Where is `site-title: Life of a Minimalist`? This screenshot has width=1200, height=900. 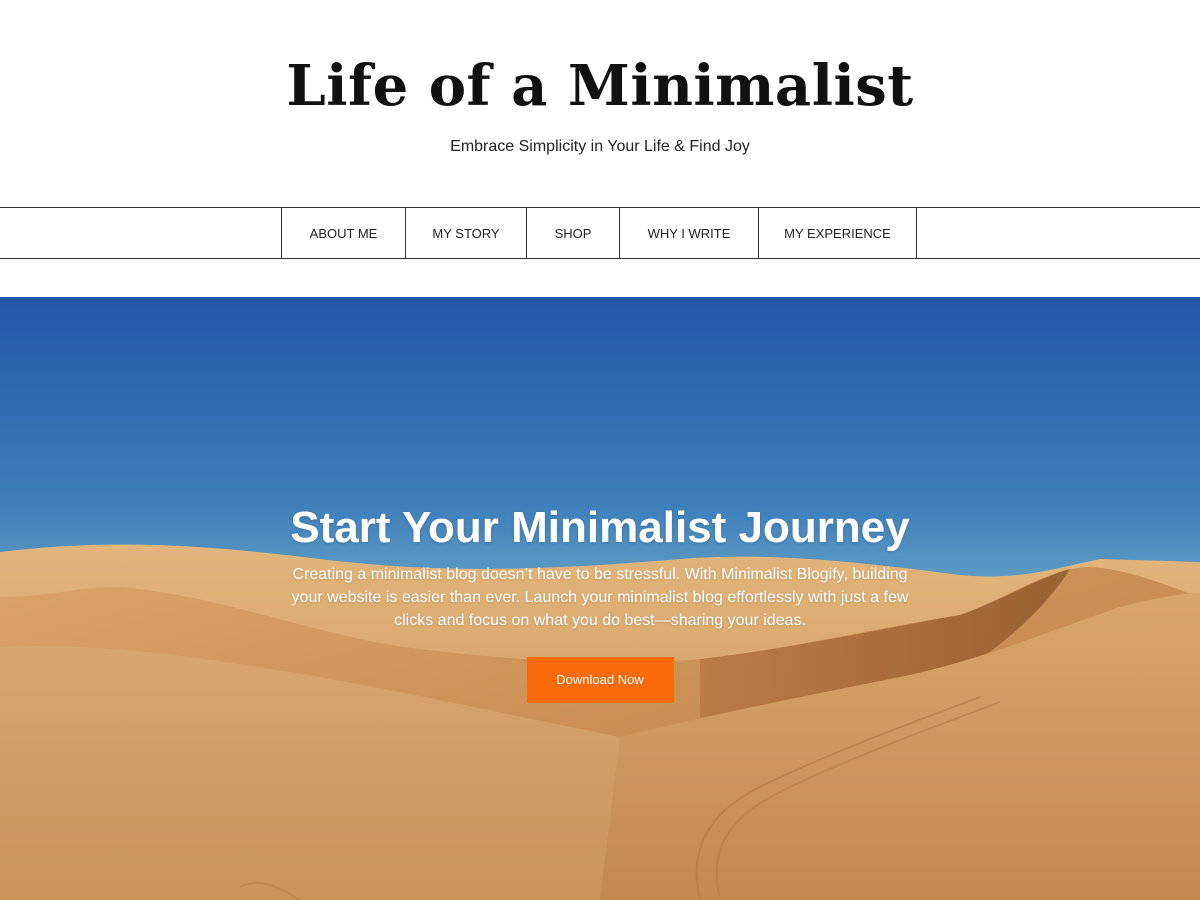
site-title: Life of a Minimalist is located at coordinates (600, 86).